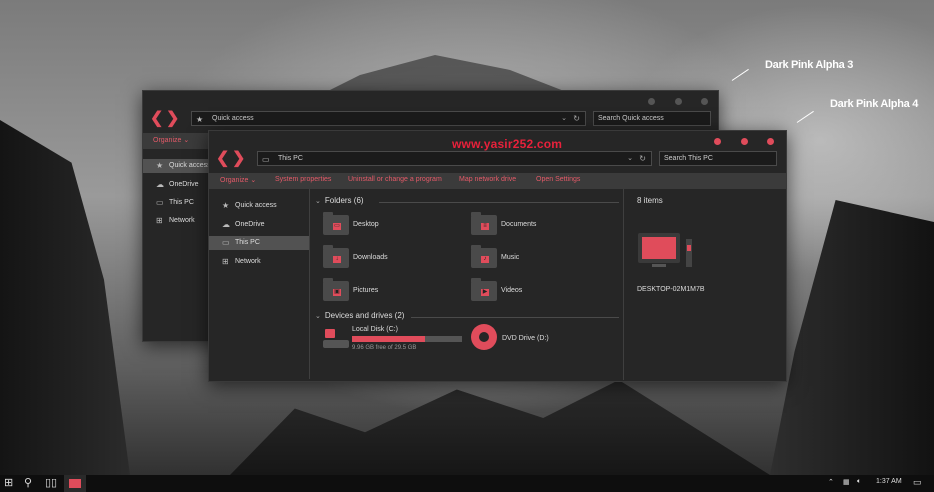  Describe the element at coordinates (393, 225) in the screenshot. I see `folder-desktop: ▭ Desktop` at that location.